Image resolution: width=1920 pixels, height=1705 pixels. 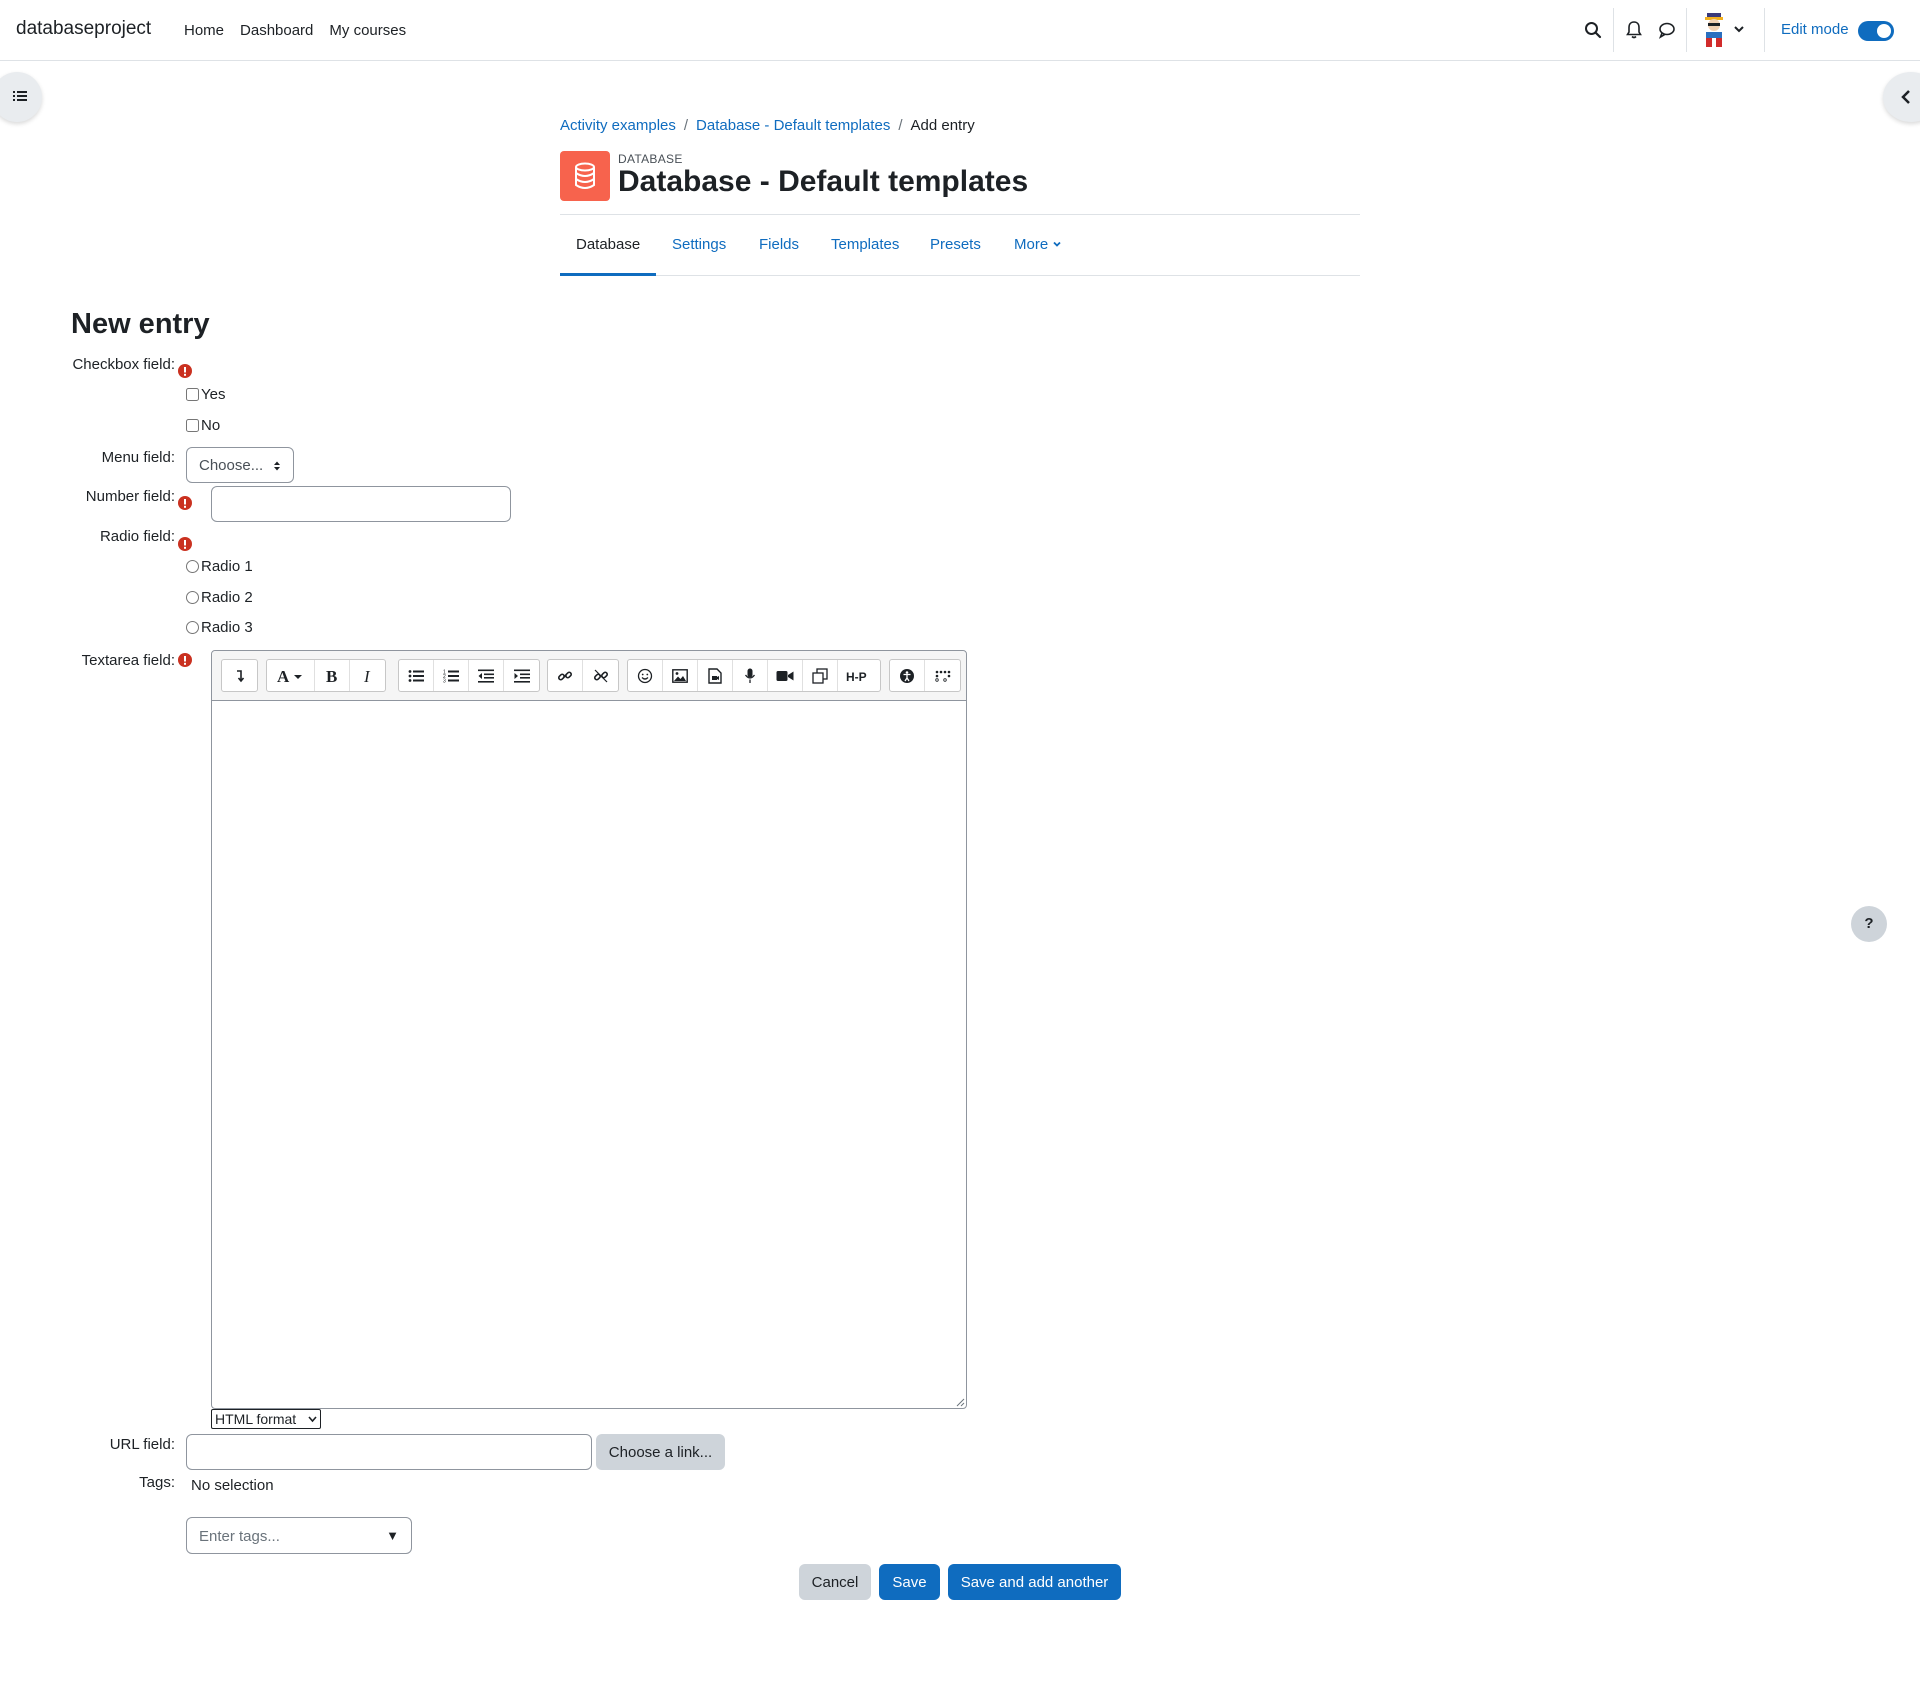 I want to click on checkbox-no, so click(x=192, y=425).